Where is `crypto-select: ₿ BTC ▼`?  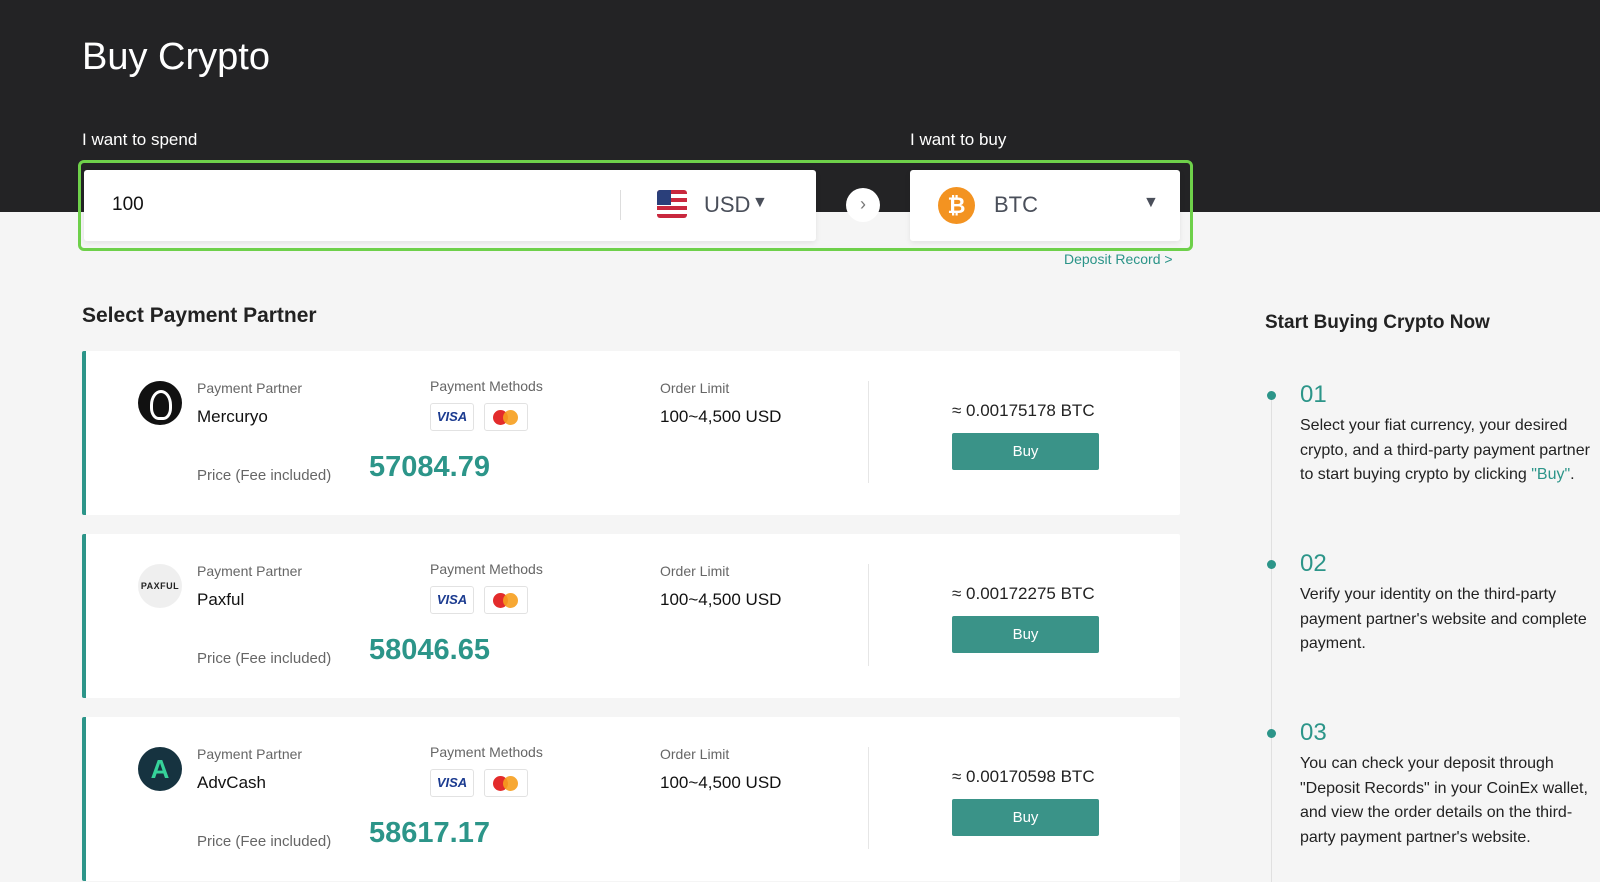 crypto-select: ₿ BTC ▼ is located at coordinates (1045, 205).